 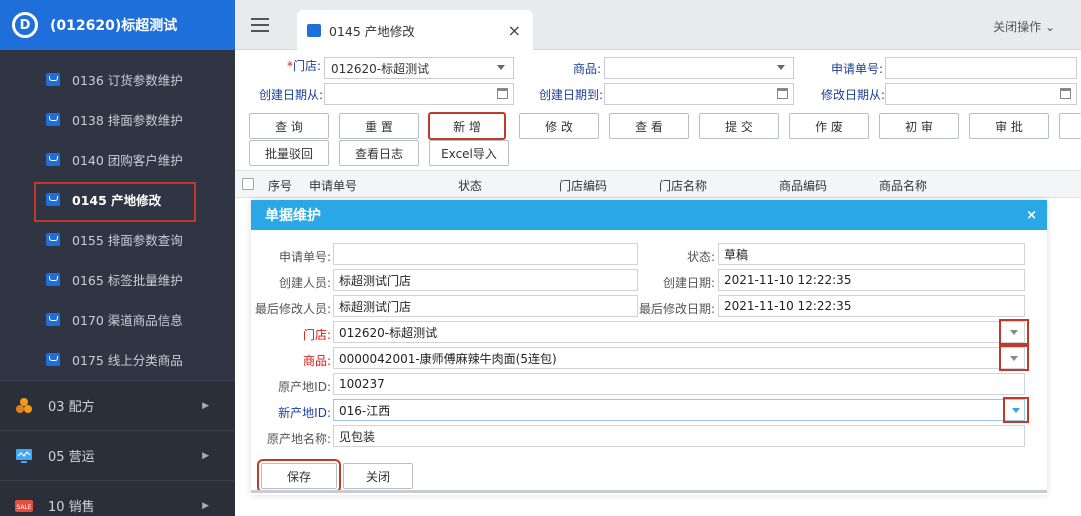 I want to click on col-product-code: 商品编码, so click(x=803, y=186).